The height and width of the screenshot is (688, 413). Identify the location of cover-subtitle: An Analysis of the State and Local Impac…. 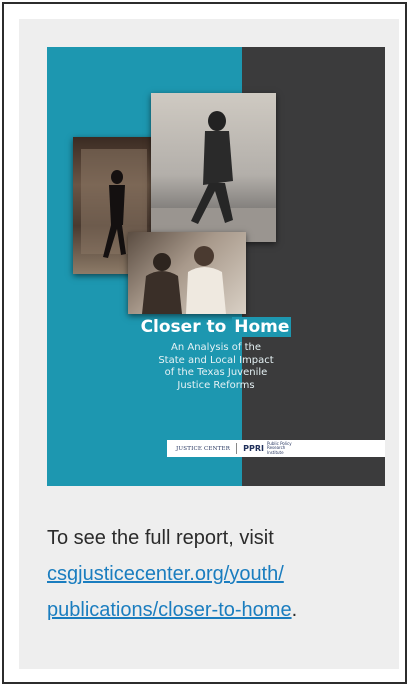
(216, 367).